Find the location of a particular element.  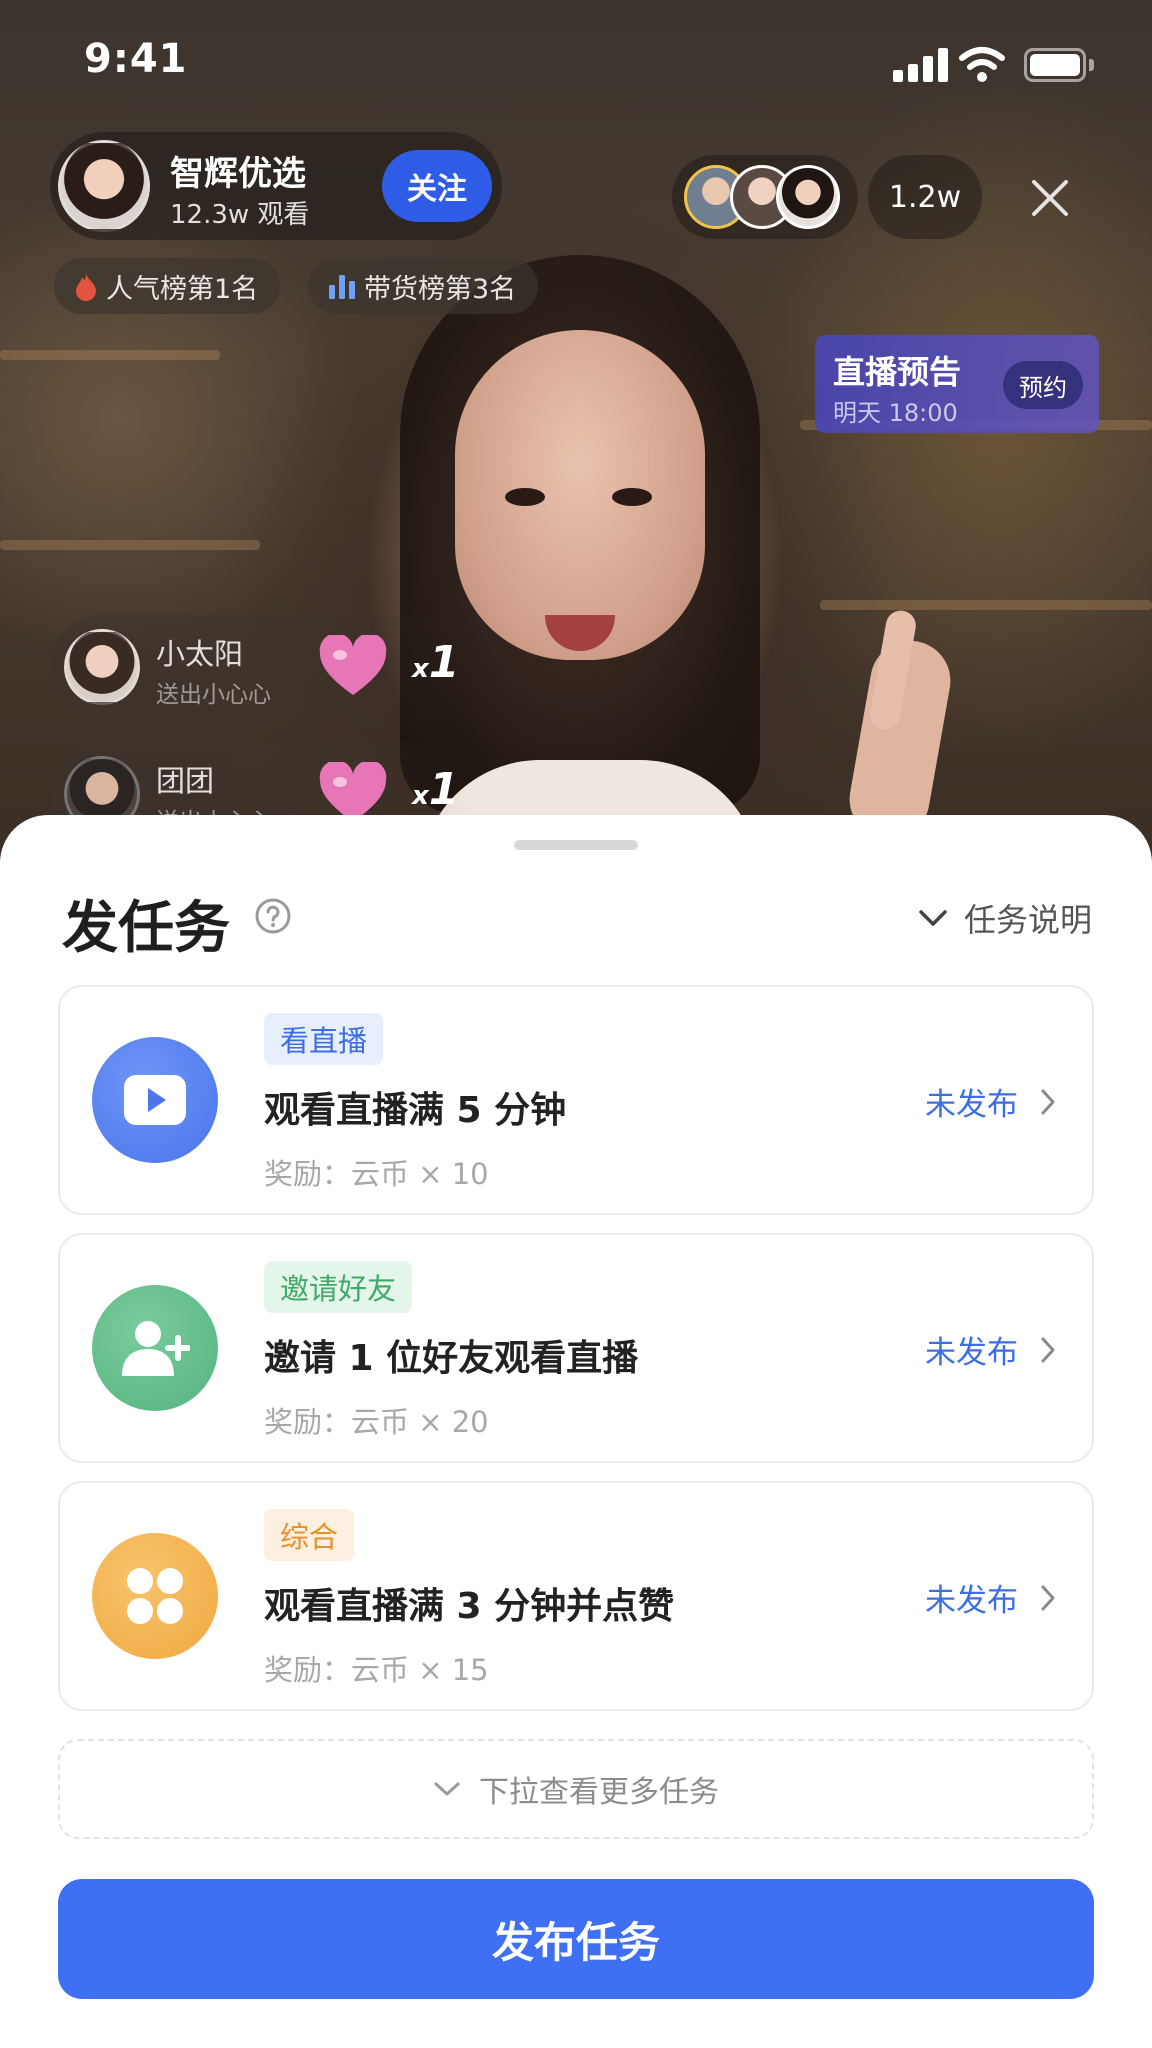

task-card-combo: 综合 观看直播满 3 分钟并点赞 奖励：云币 × 15 未发布 is located at coordinates (576, 1596).